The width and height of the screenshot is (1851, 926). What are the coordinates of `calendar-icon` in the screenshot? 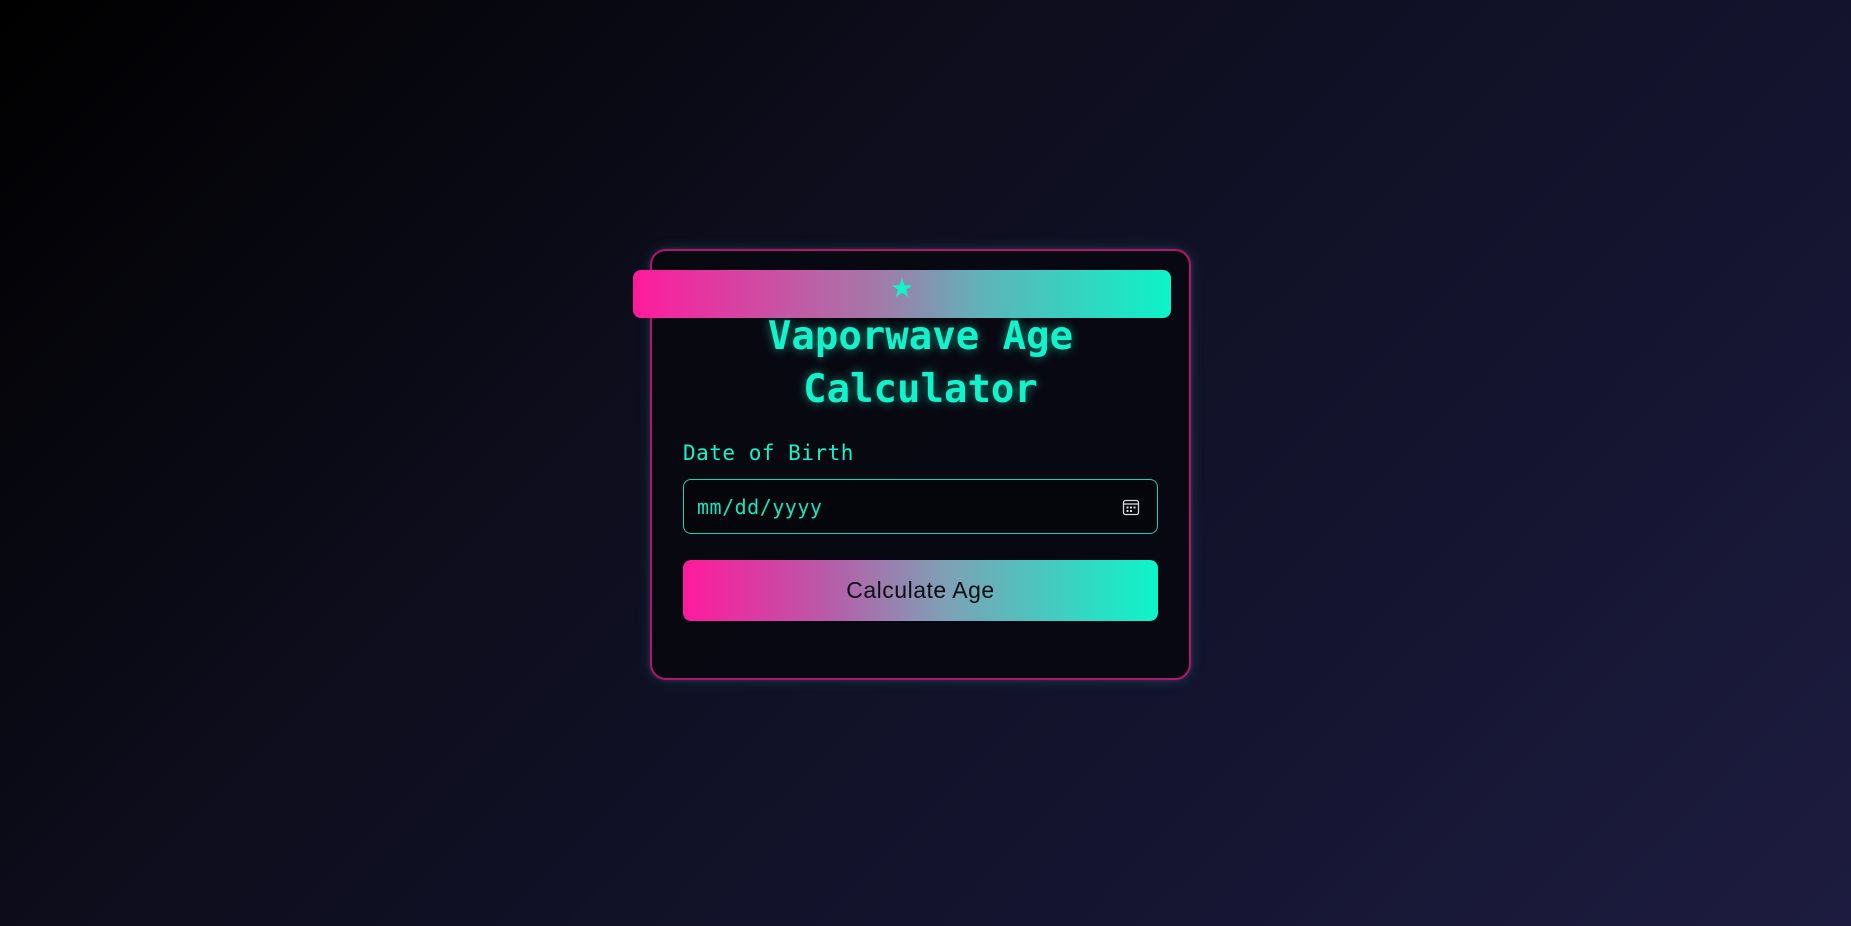 It's located at (1131, 507).